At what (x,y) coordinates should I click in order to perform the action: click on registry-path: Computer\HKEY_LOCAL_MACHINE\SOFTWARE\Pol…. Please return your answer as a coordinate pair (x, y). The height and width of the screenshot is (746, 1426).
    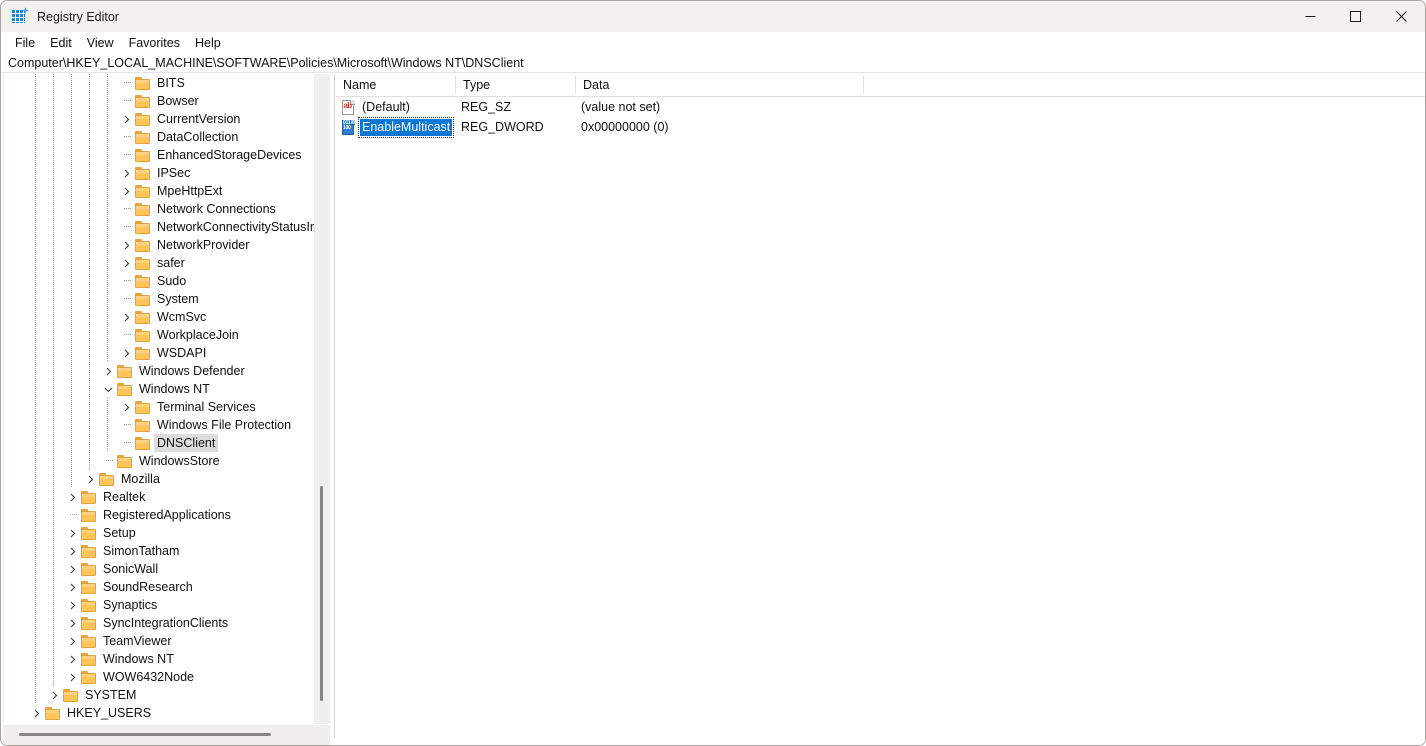
    Looking at the image, I should click on (266, 62).